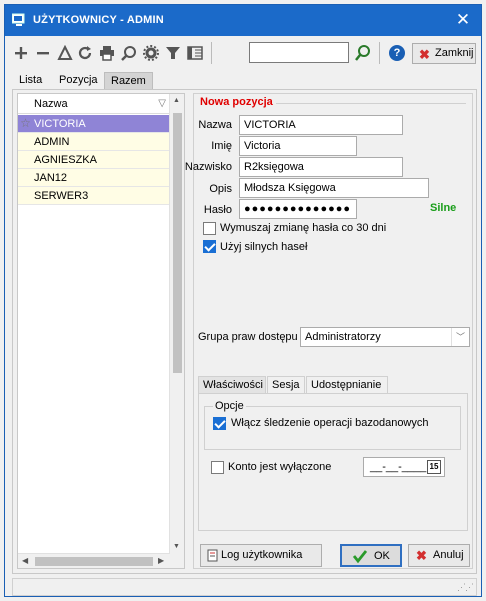 Image resolution: width=486 pixels, height=601 pixels. I want to click on opis-label: Opis, so click(220, 189).